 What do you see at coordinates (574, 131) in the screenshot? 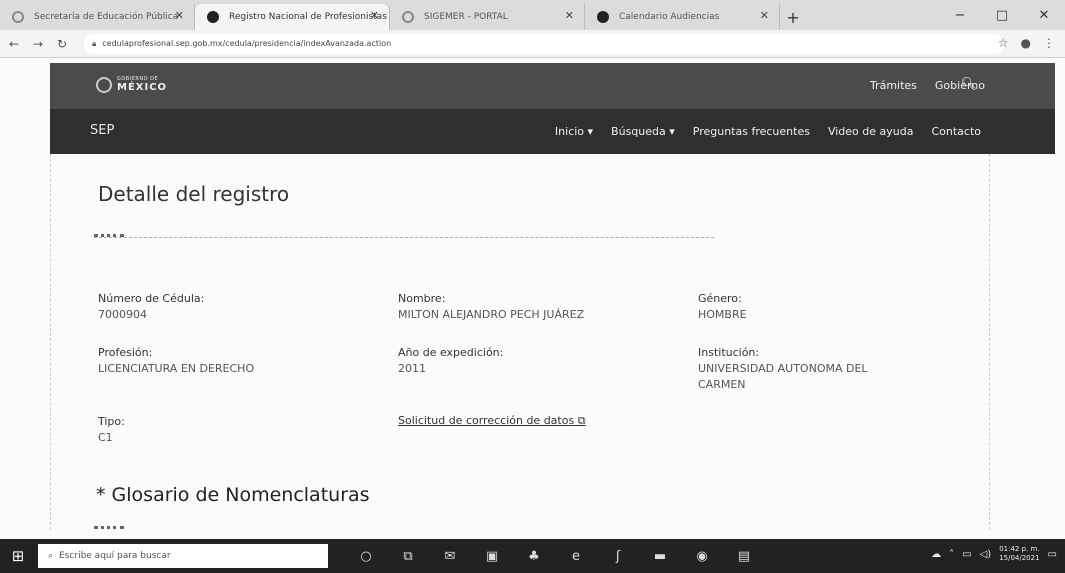
I see `nav-inicio: Inicio ▾` at bounding box center [574, 131].